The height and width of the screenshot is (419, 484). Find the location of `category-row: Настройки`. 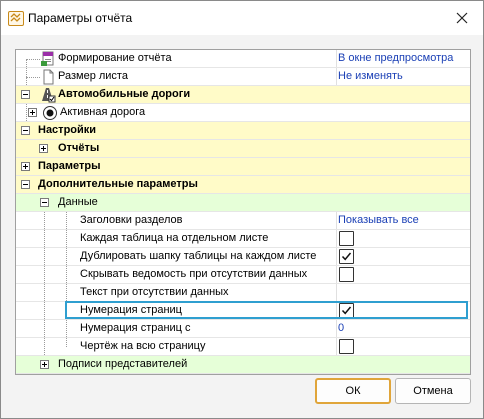

category-row: Настройки is located at coordinates (243, 131).